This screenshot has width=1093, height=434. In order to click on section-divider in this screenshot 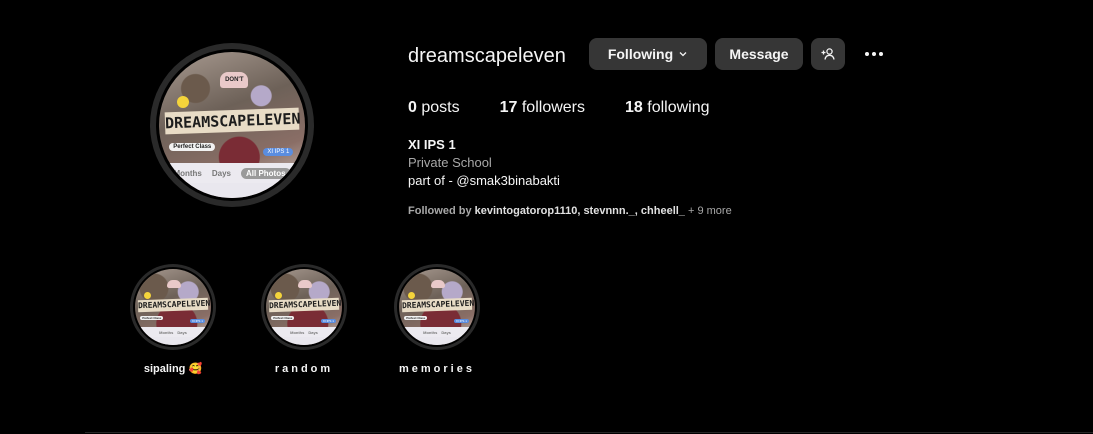, I will do `click(589, 432)`.